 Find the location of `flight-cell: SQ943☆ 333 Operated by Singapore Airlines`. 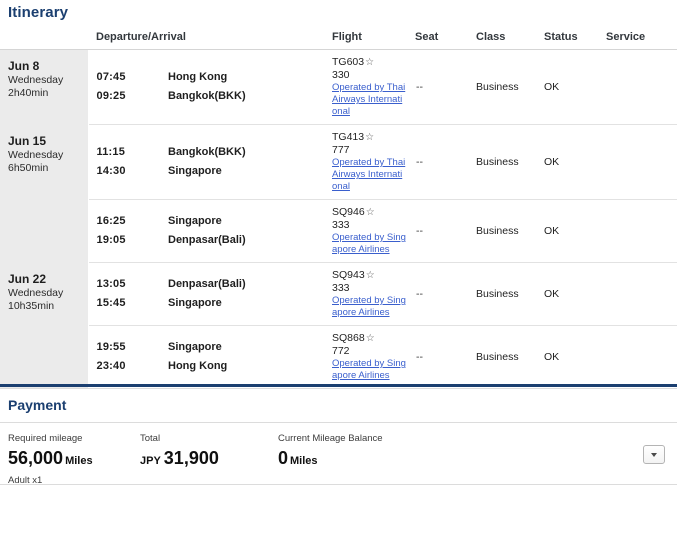

flight-cell: SQ943☆ 333 Operated by Singapore Airlines is located at coordinates (369, 294).